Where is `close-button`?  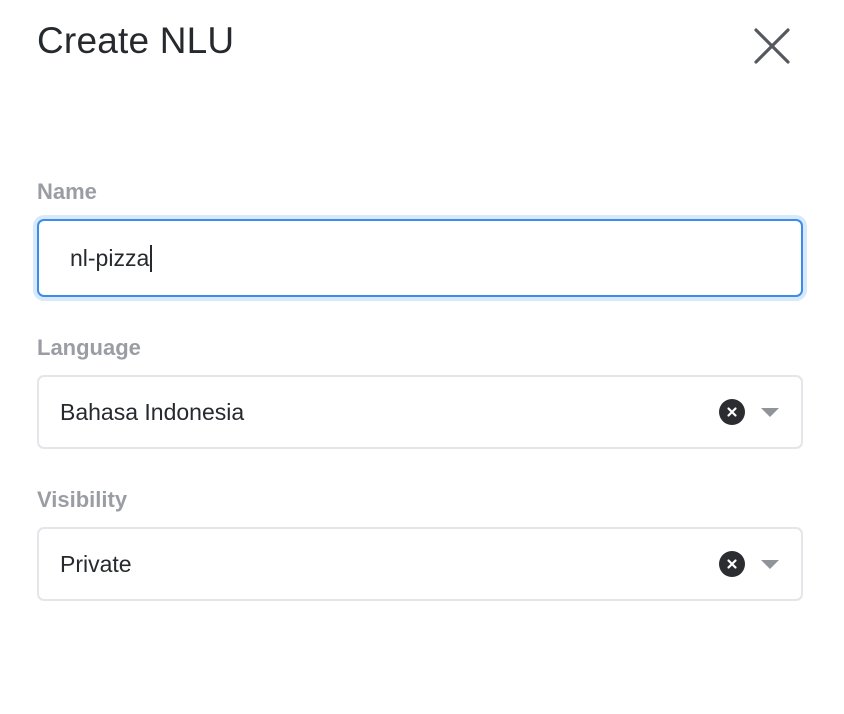 close-button is located at coordinates (772, 46).